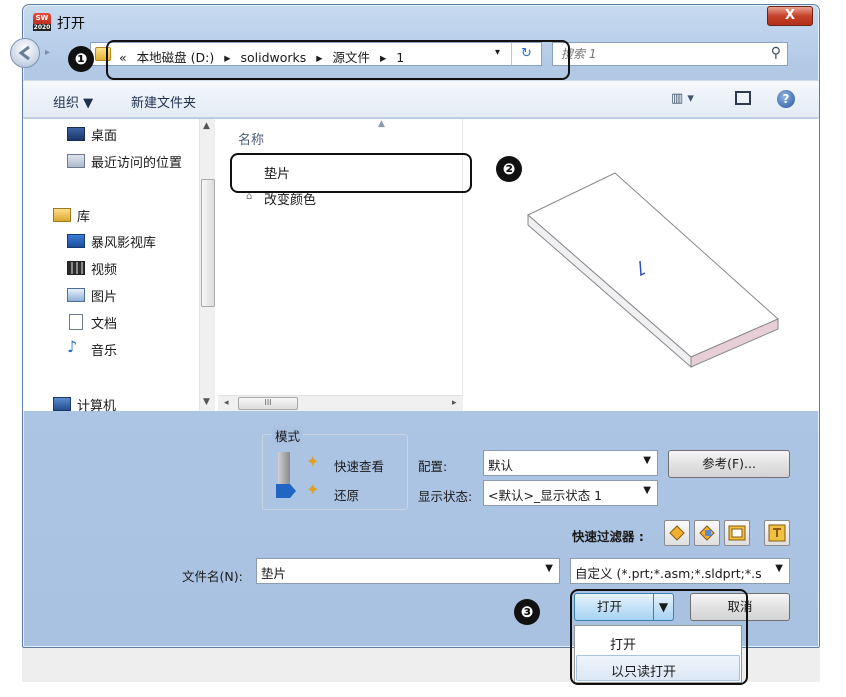 This screenshot has width=846, height=697. What do you see at coordinates (274, 573) in the screenshot?
I see `filename-value: 垫片` at bounding box center [274, 573].